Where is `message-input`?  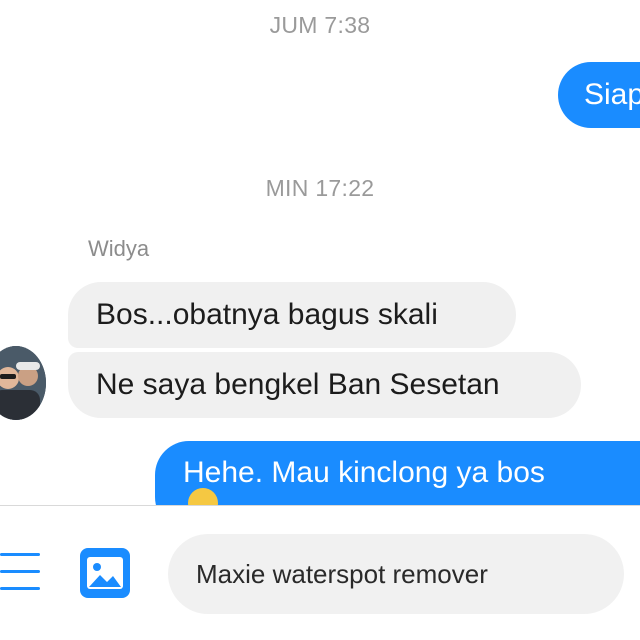
message-input is located at coordinates (396, 574).